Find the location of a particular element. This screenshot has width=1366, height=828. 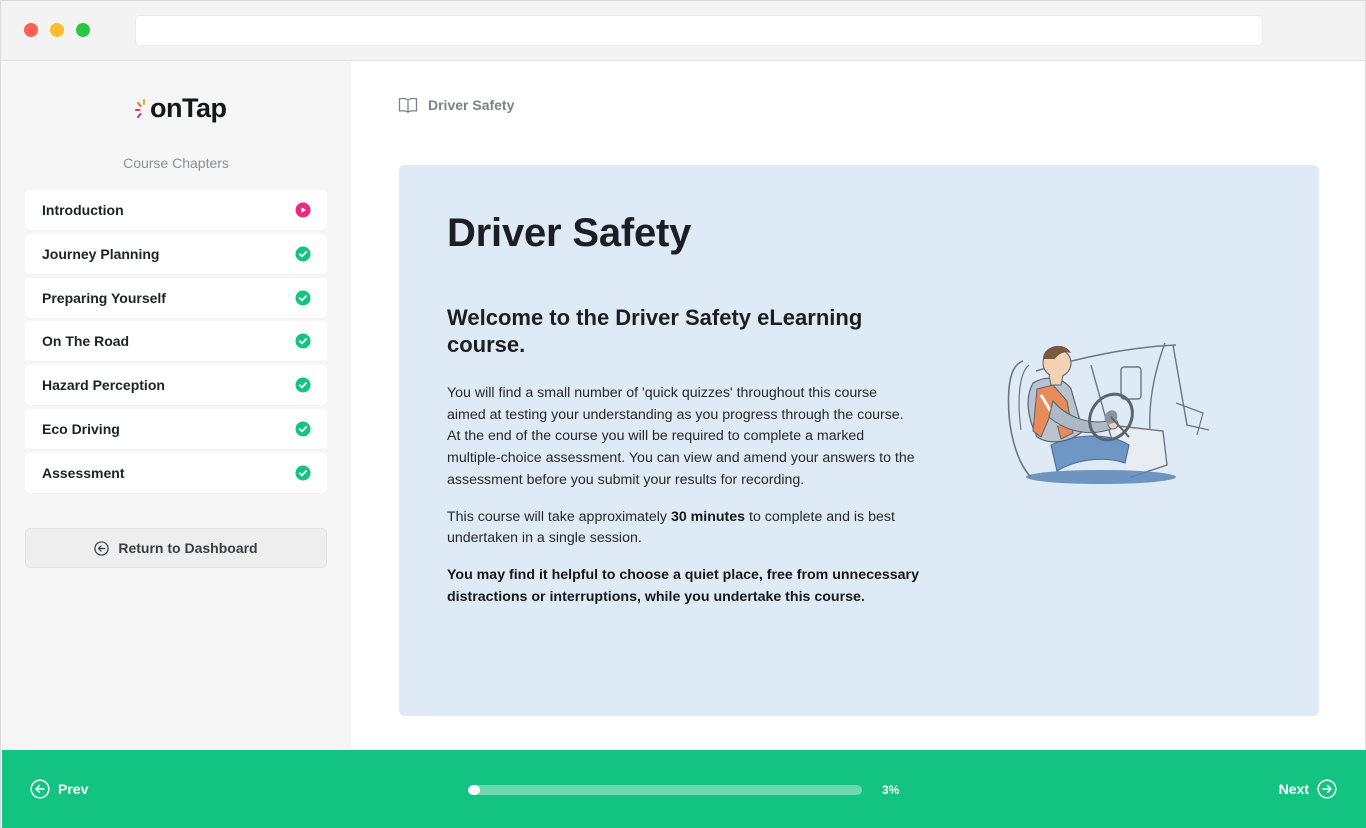

chapter-label: Assessment is located at coordinates (83, 472).